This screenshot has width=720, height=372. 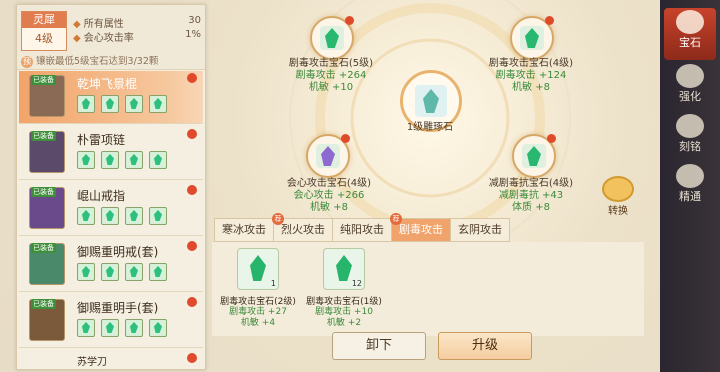 I want to click on gem-icon: 1, so click(x=258, y=269).